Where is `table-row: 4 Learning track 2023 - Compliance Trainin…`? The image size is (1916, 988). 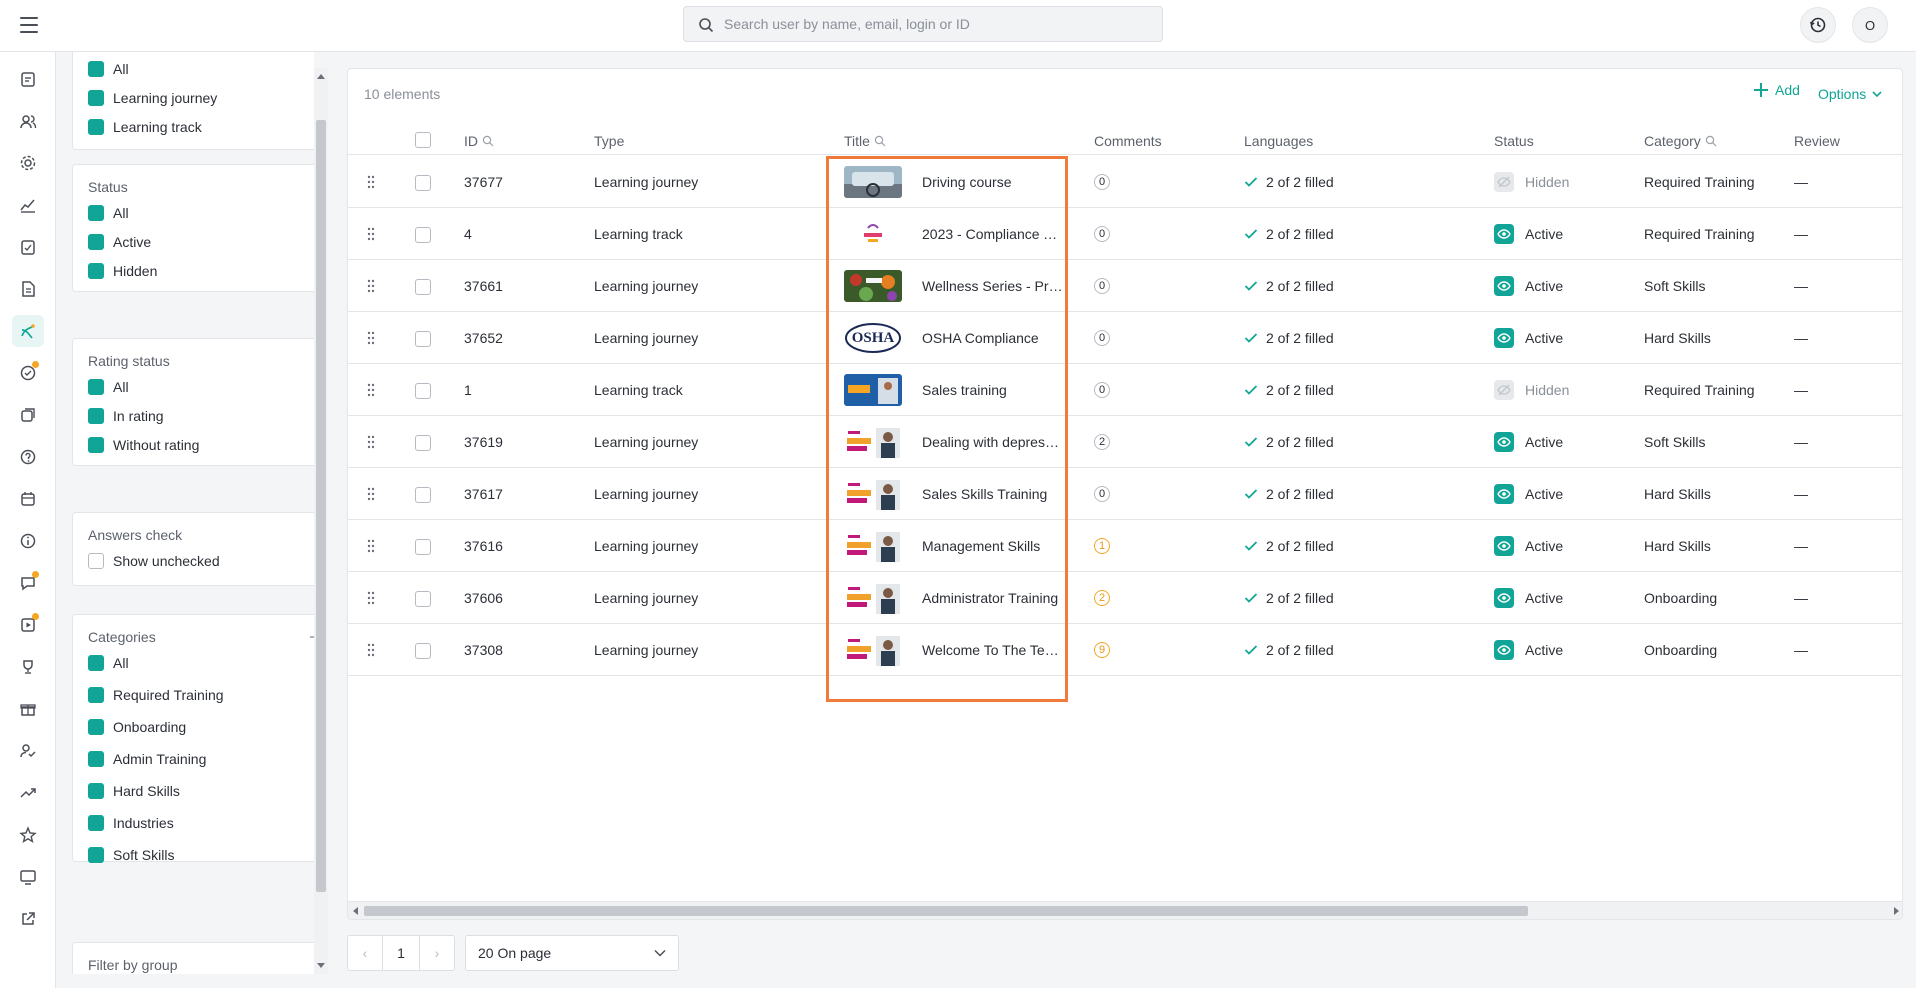
table-row: 4 Learning track 2023 - Compliance Trainin… is located at coordinates (1125, 234).